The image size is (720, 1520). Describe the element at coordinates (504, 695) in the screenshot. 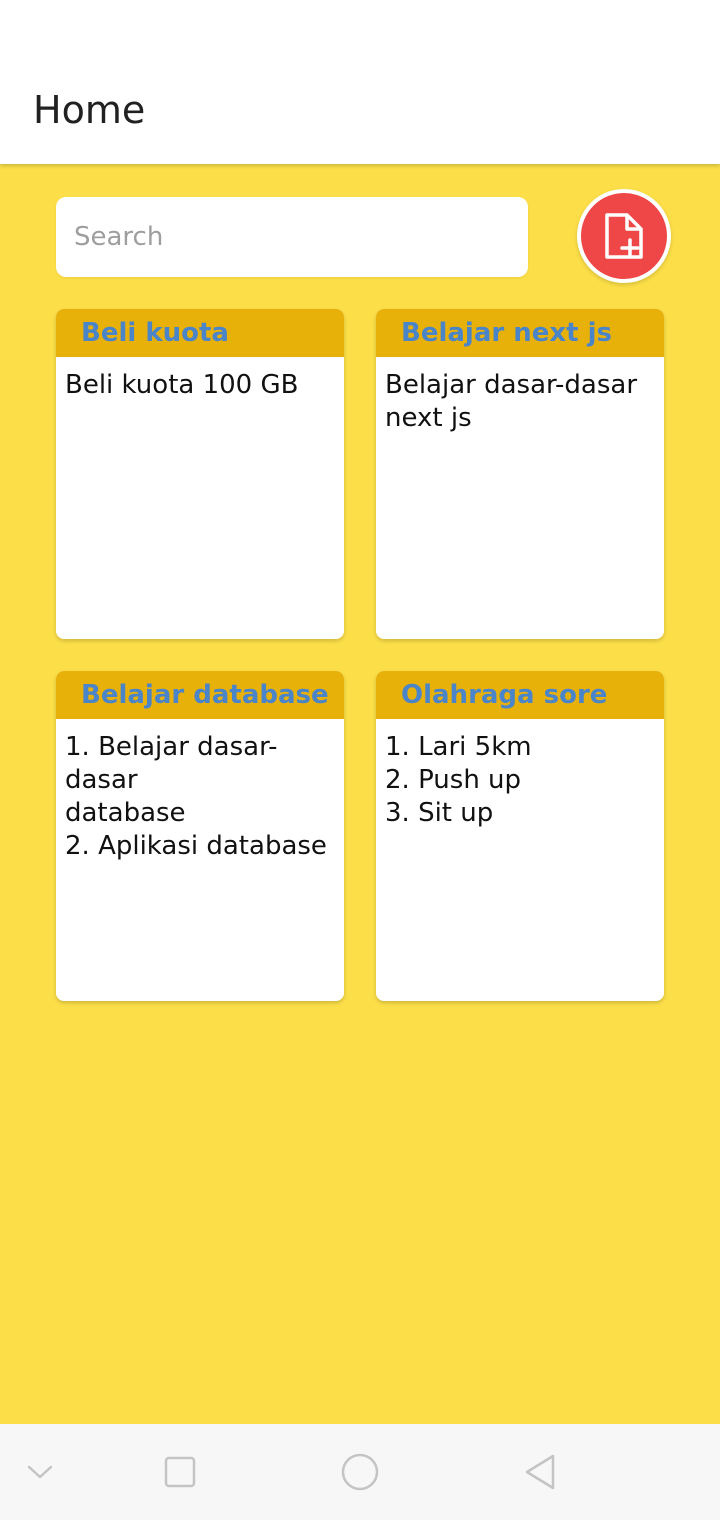

I see `note-title: Olahraga sore` at that location.